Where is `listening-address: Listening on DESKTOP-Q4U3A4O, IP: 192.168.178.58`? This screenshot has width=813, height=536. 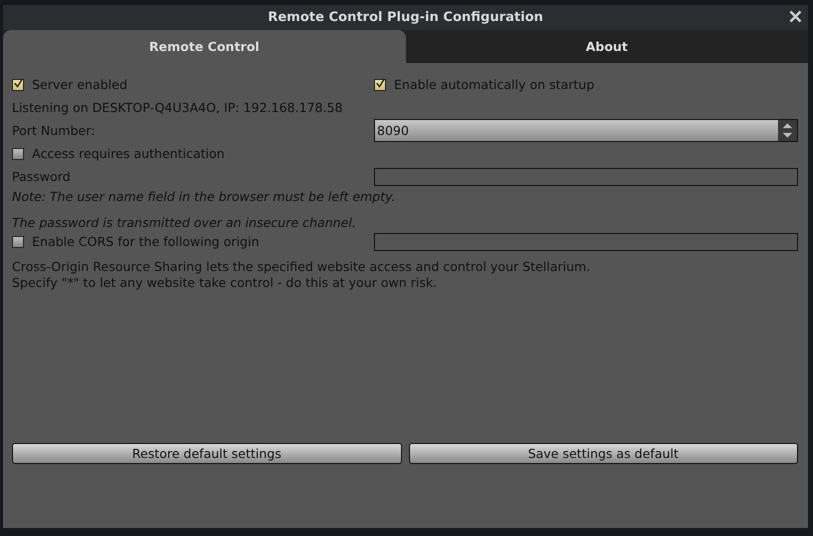
listening-address: Listening on DESKTOP-Q4U3A4O, IP: 192.168.178.58 is located at coordinates (177, 107).